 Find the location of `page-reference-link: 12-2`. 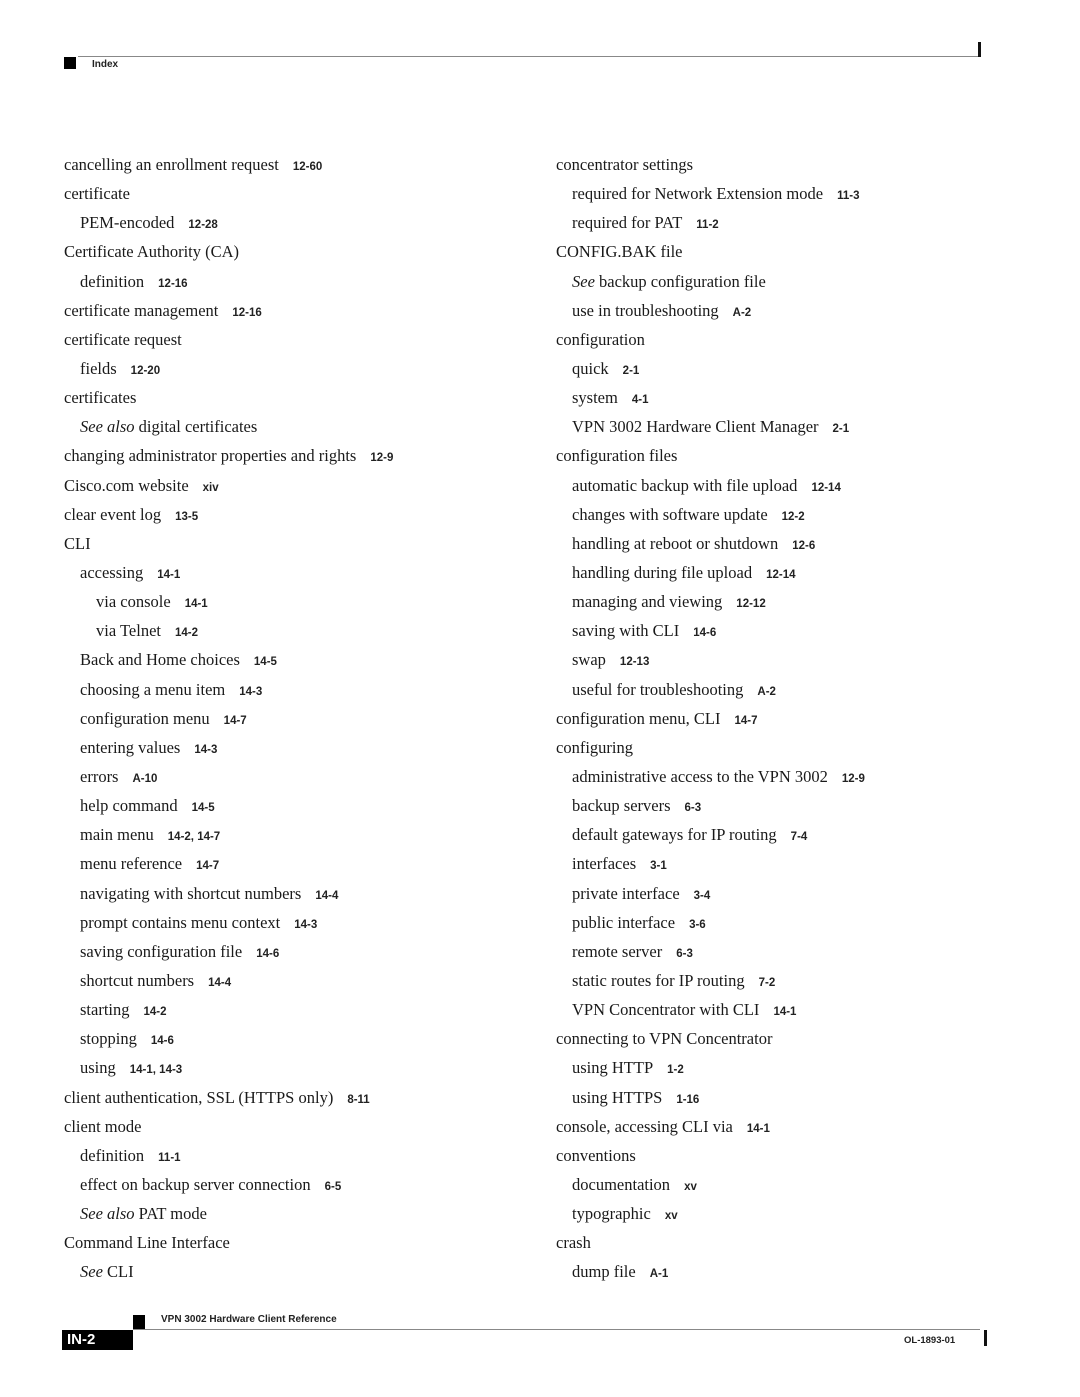

page-reference-link: 12-2 is located at coordinates (793, 517).